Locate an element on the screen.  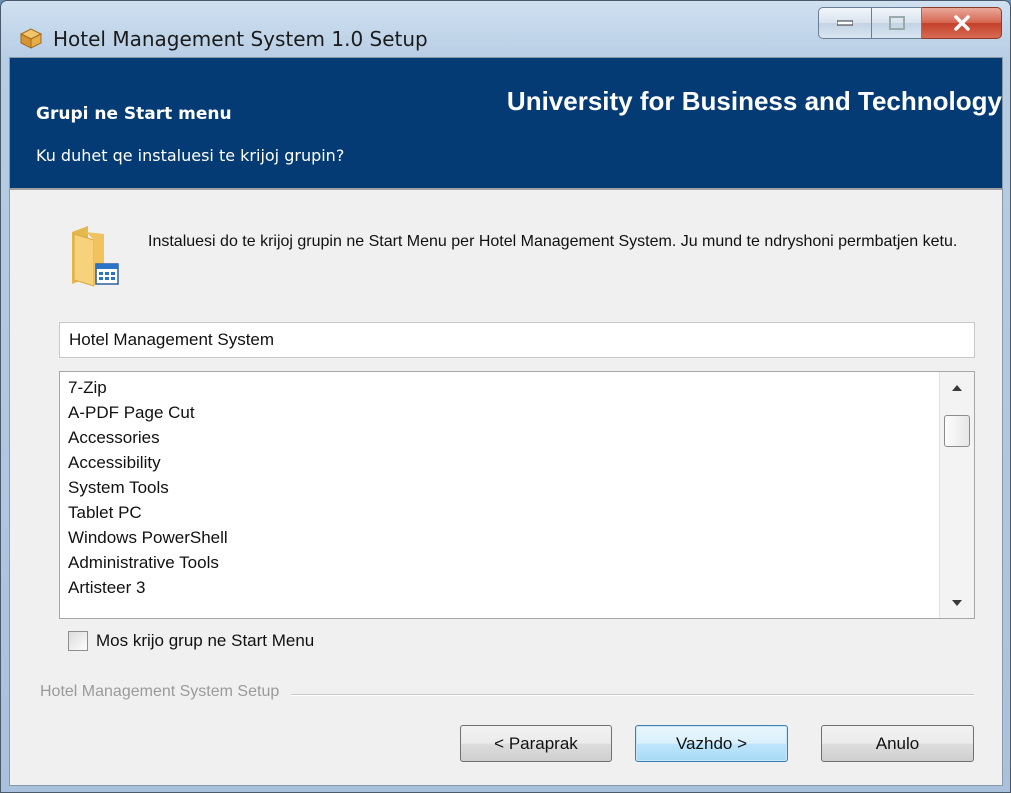
no-group-checkbox is located at coordinates (78, 641).